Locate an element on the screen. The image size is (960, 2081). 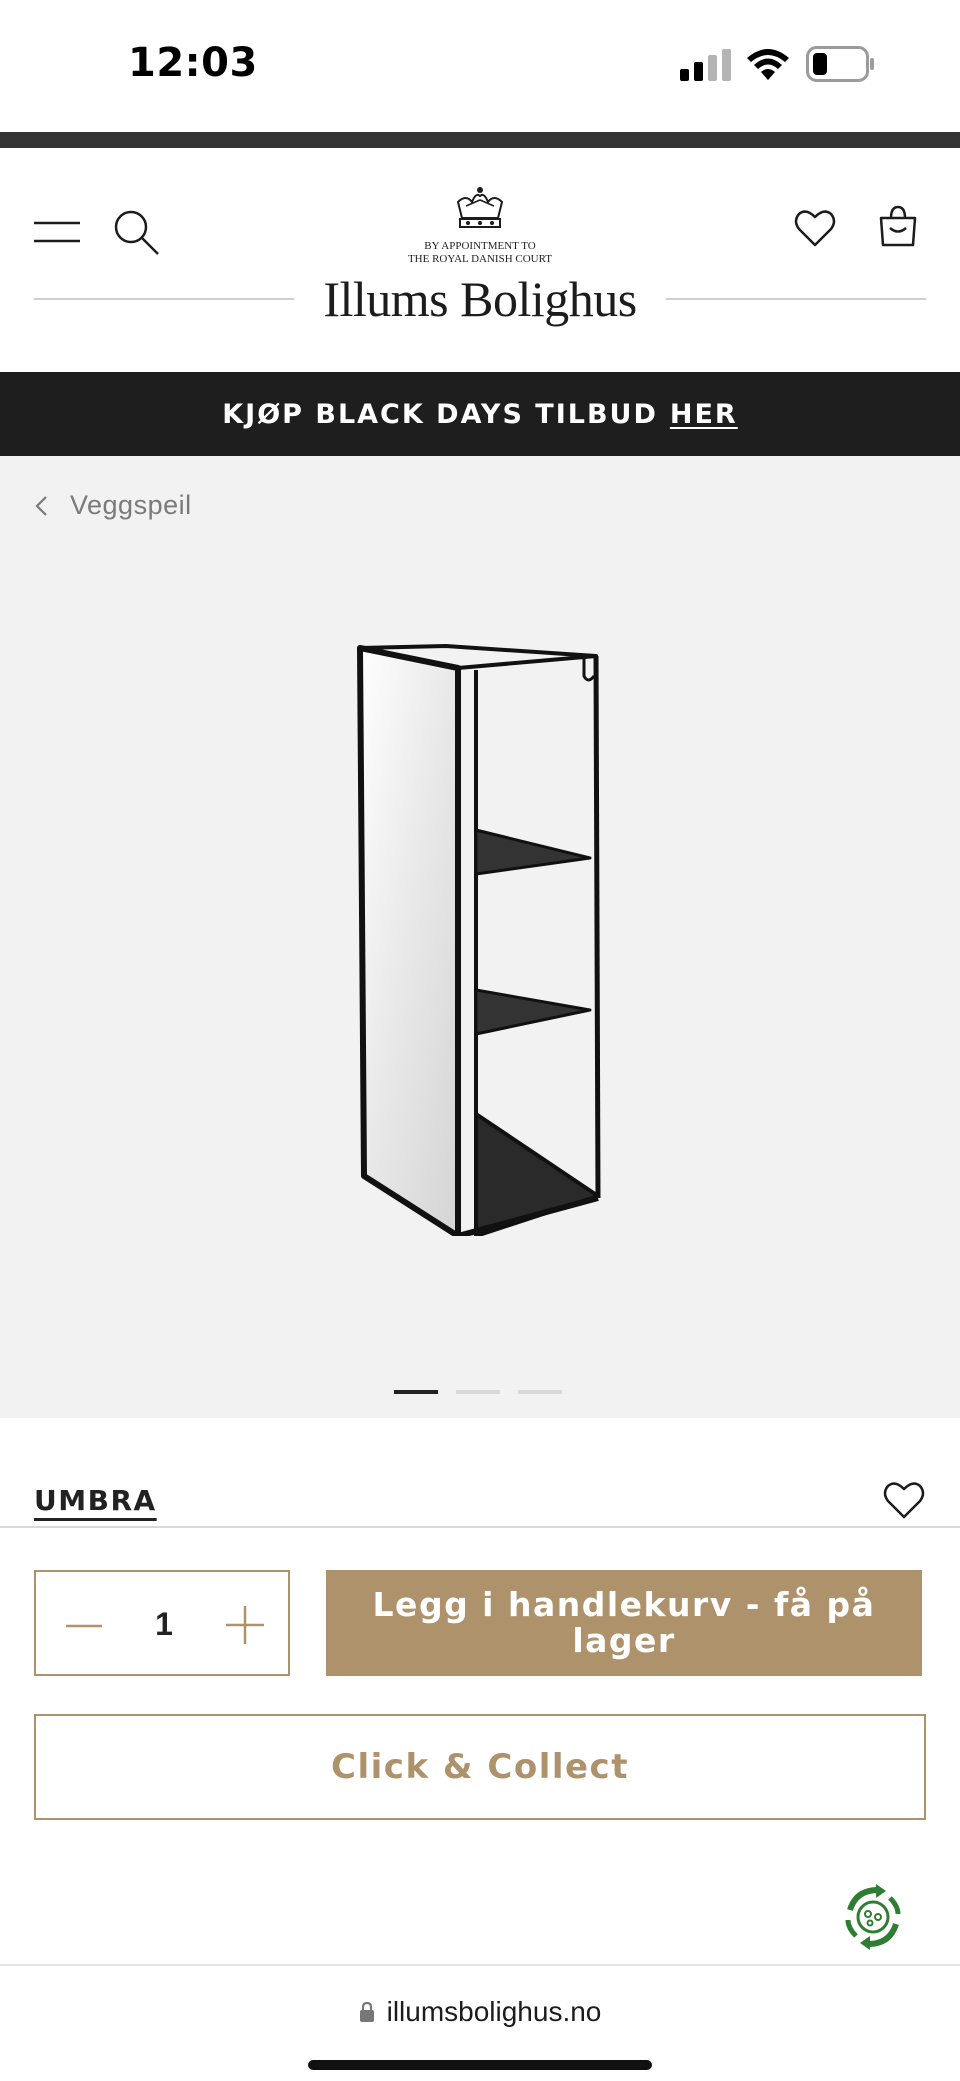
appointment-line-2: THE ROYAL DANISH COURT is located at coordinates (480, 259).